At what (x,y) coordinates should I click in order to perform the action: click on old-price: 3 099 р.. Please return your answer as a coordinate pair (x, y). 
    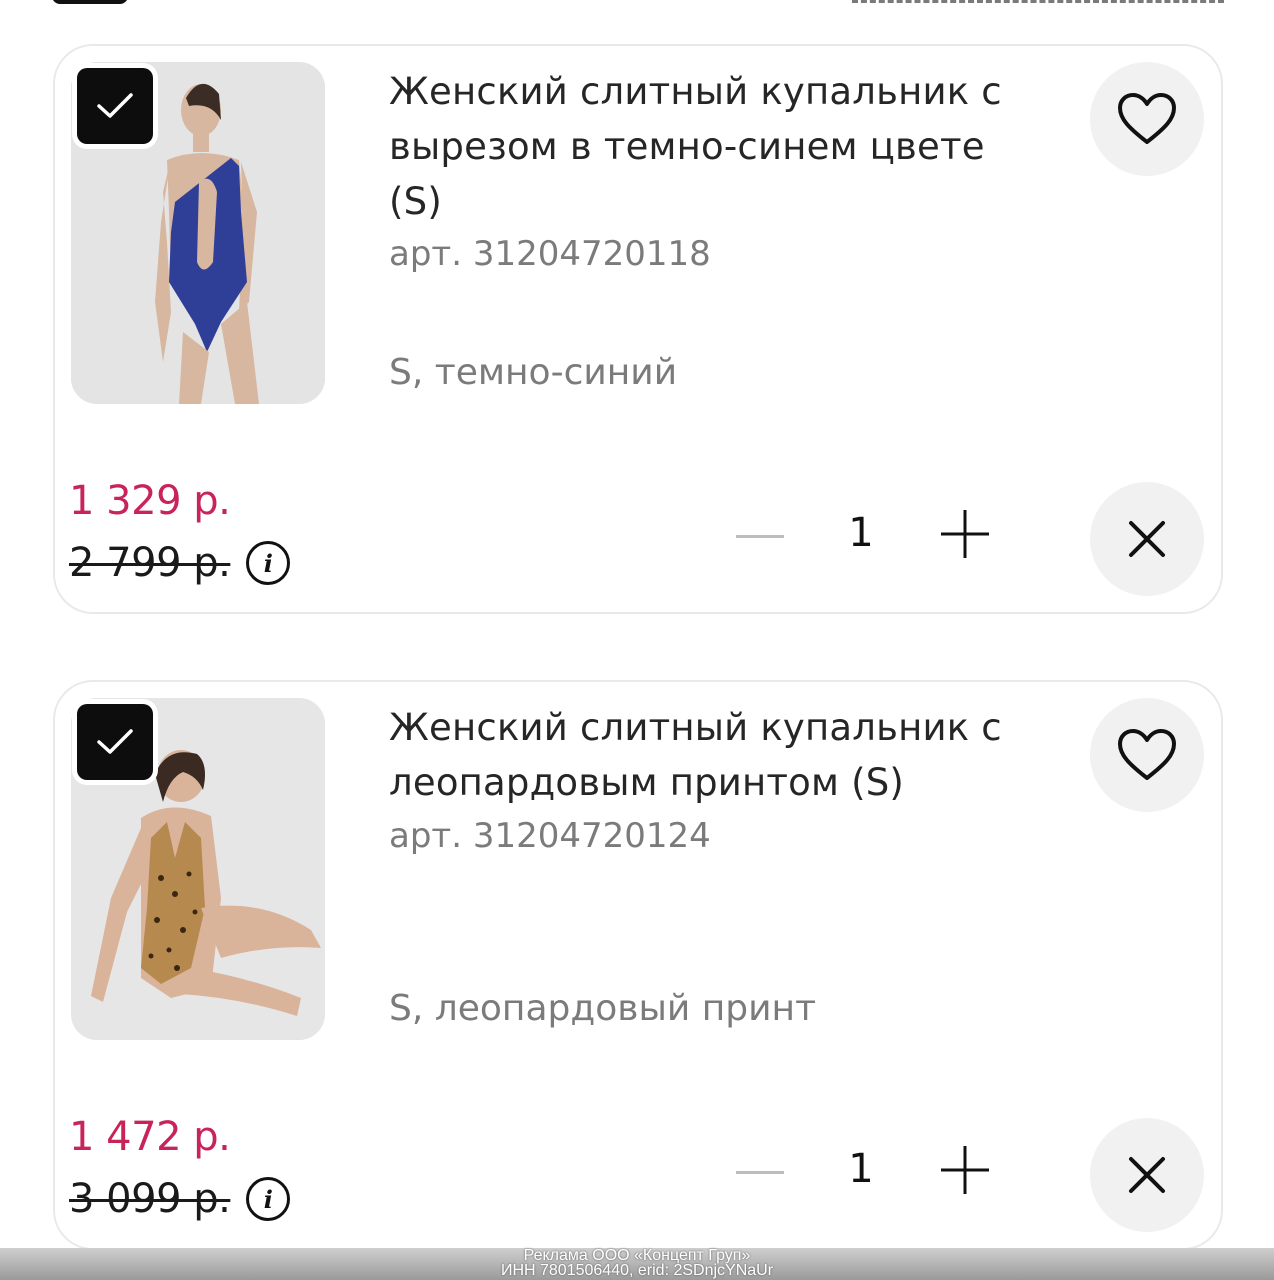
    Looking at the image, I should click on (150, 1199).